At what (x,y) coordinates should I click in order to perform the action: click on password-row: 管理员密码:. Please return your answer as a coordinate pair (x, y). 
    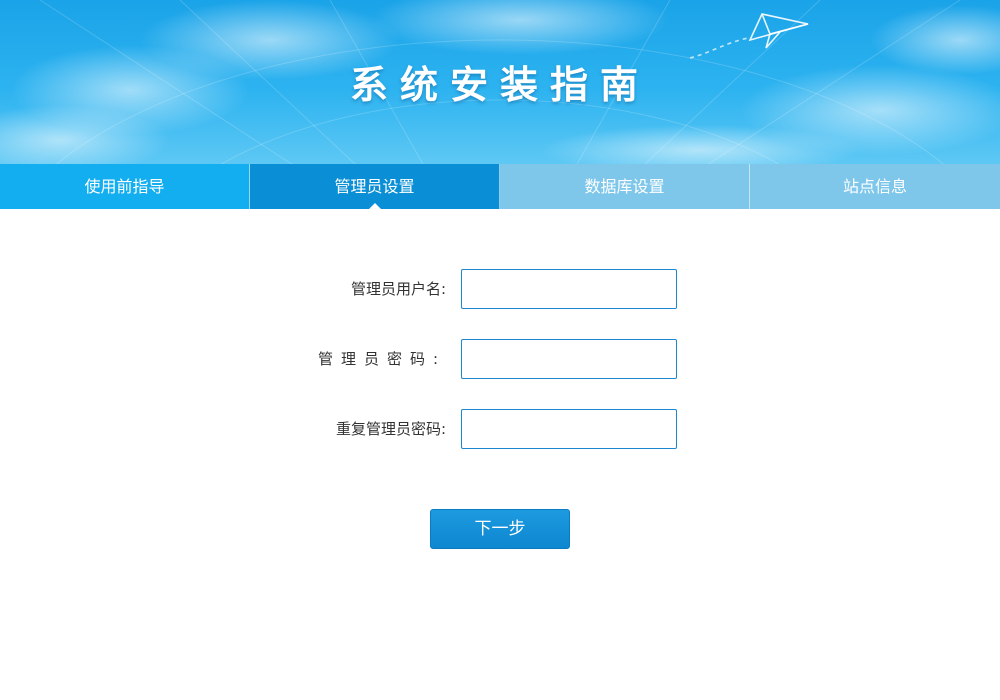
    Looking at the image, I should click on (500, 359).